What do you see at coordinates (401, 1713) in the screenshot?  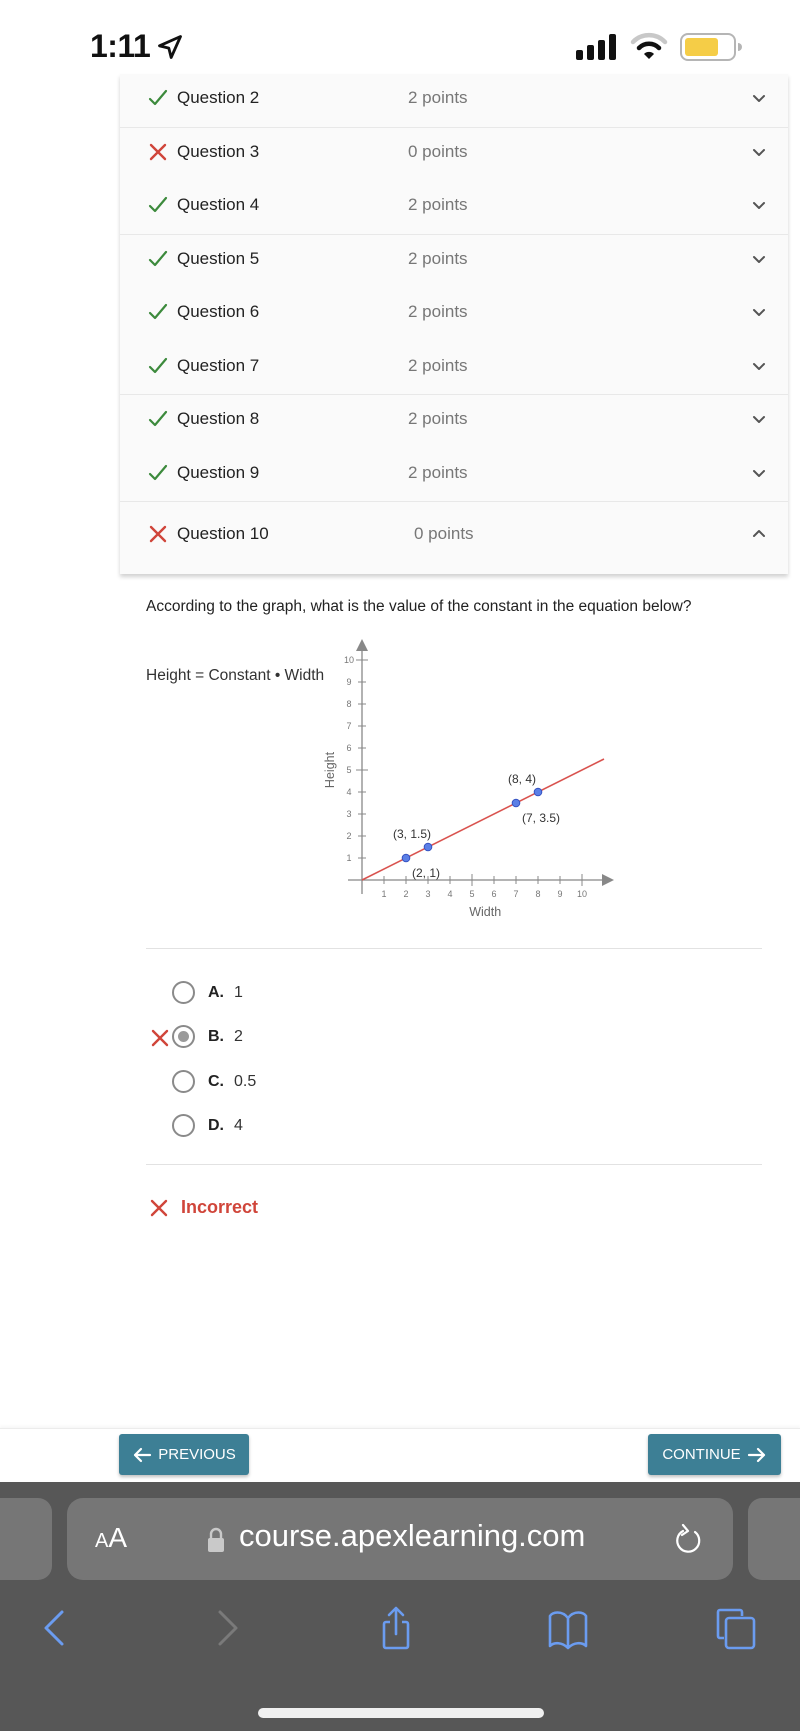 I see `home-indicator` at bounding box center [401, 1713].